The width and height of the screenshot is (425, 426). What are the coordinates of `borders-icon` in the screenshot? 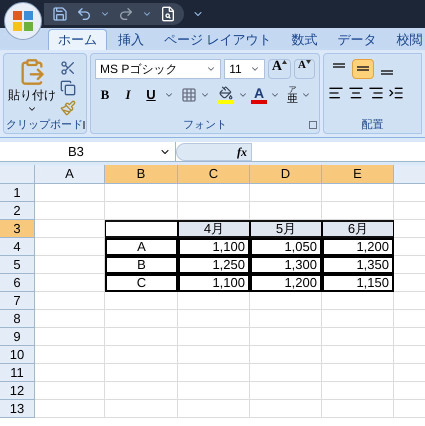 It's located at (189, 95).